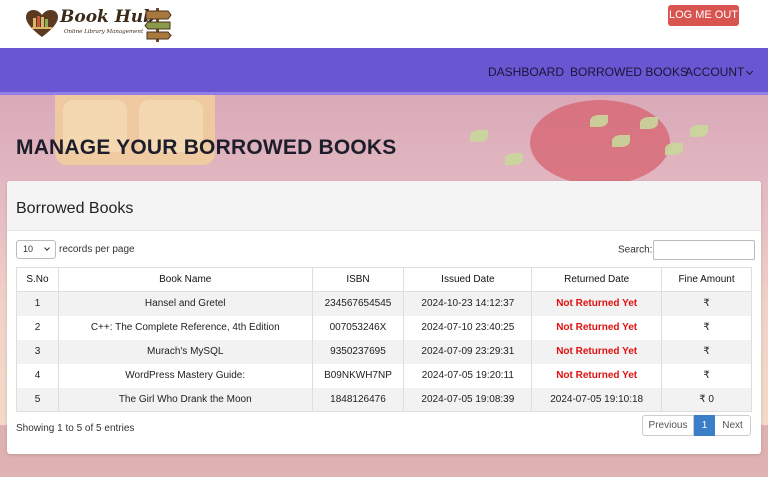 Image resolution: width=768 pixels, height=477 pixels. I want to click on brand-logo: Book Hub Online Library Management, so click(101, 24).